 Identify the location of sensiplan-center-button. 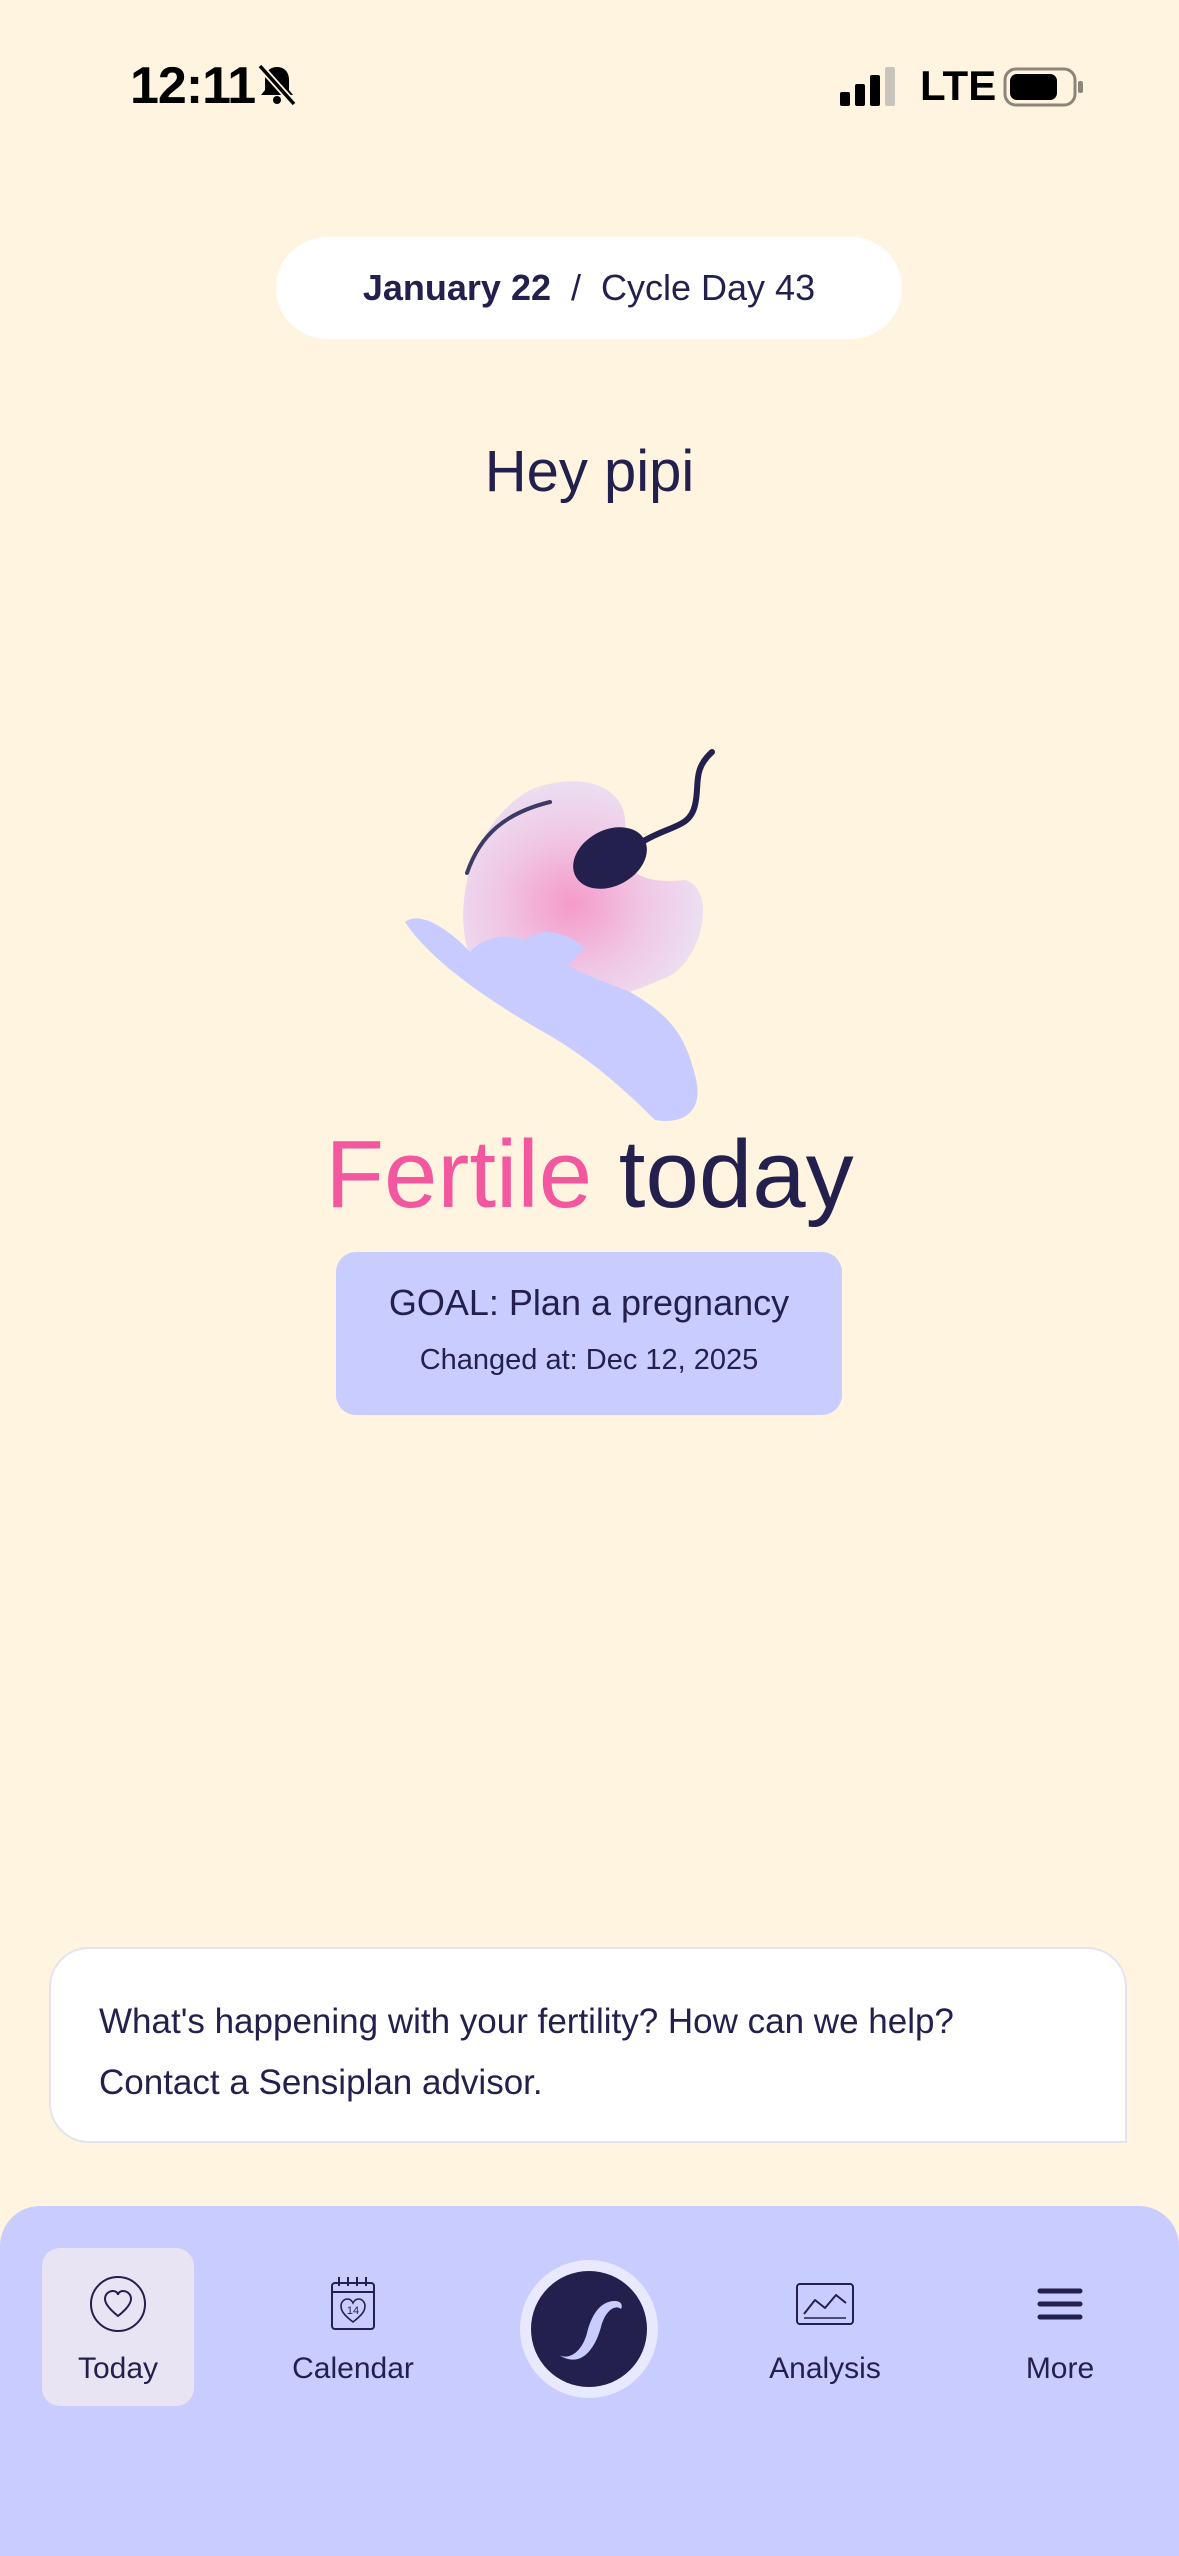
(589, 2329).